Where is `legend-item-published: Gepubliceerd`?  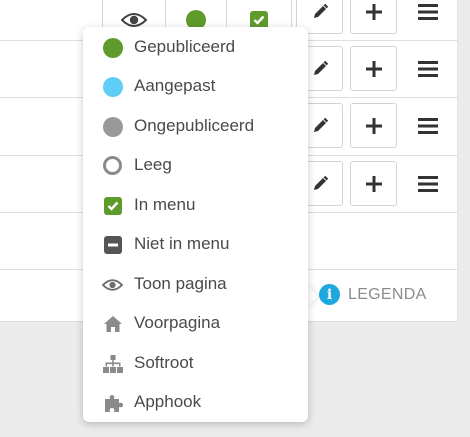 legend-item-published: Gepubliceerd is located at coordinates (195, 47).